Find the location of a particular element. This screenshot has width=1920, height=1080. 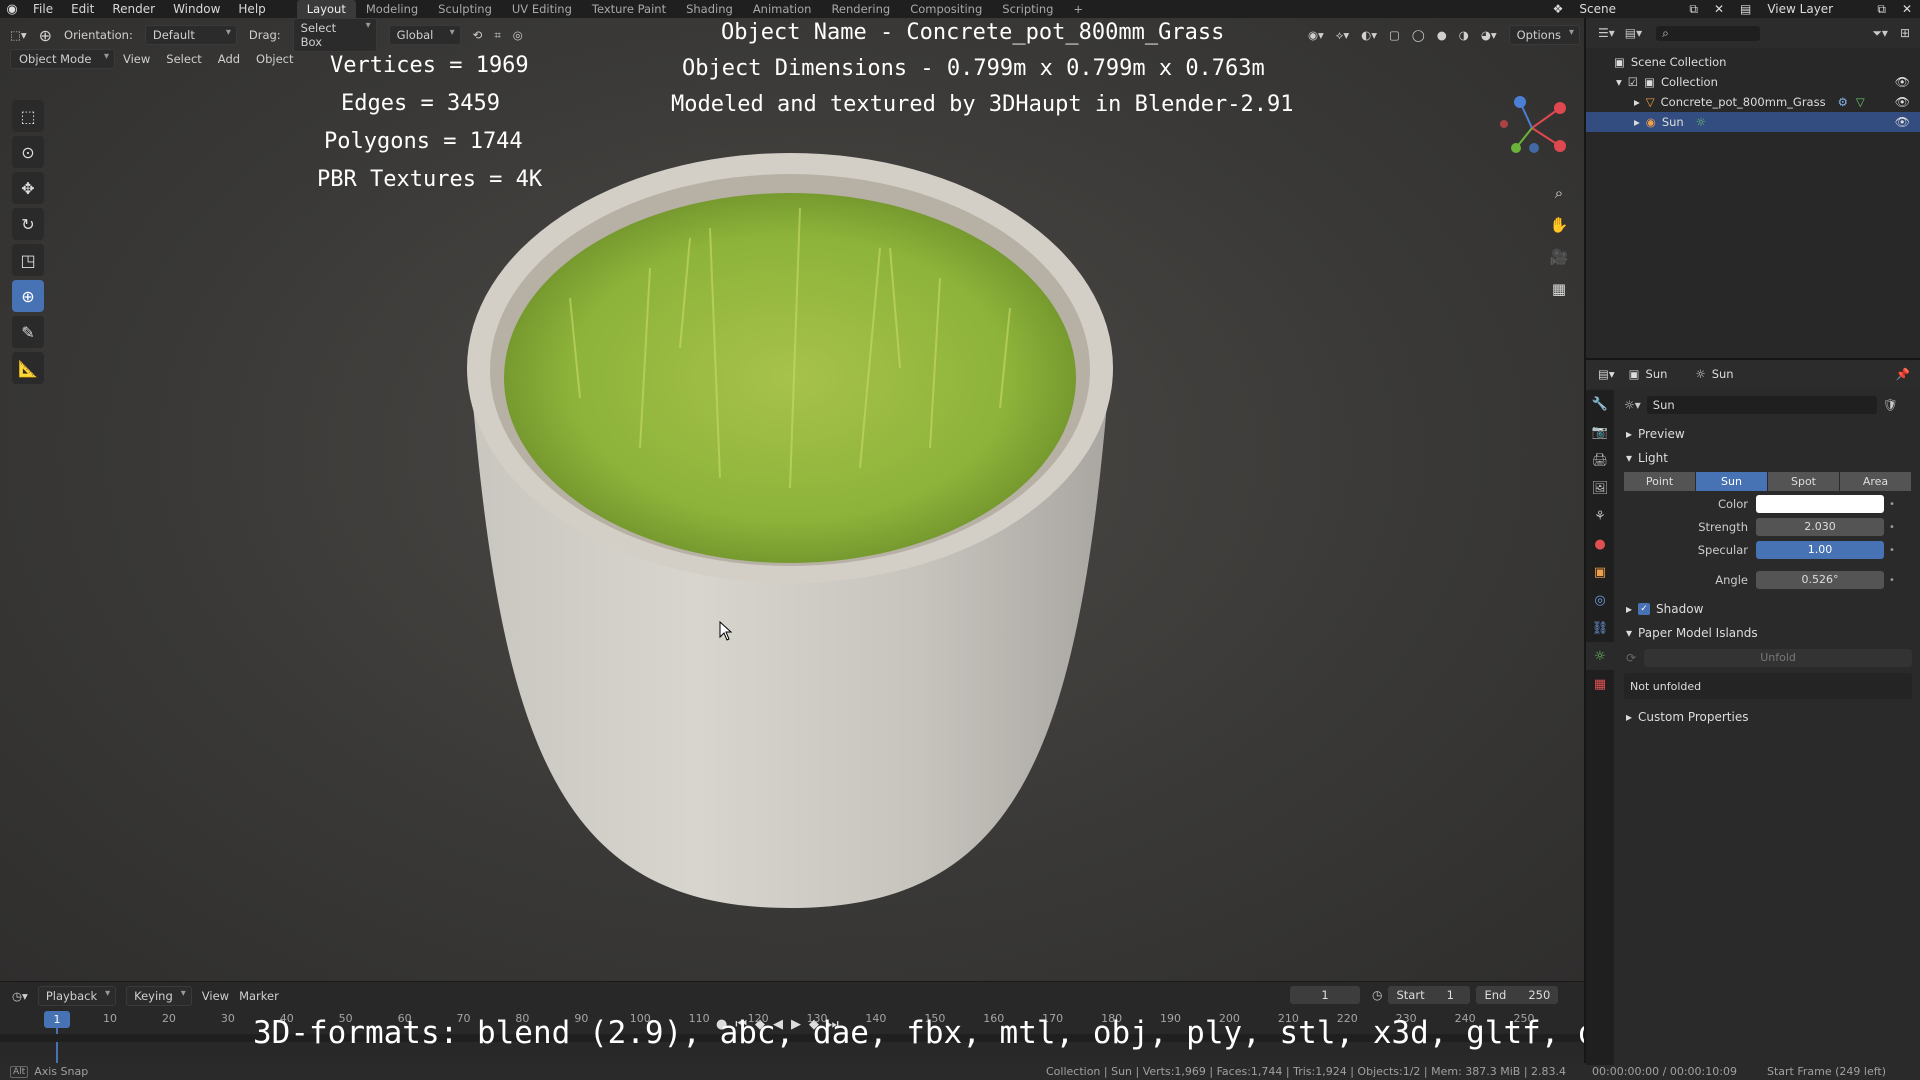

custom-properties-section: ▸ Custom Properties is located at coordinates (1768, 717).